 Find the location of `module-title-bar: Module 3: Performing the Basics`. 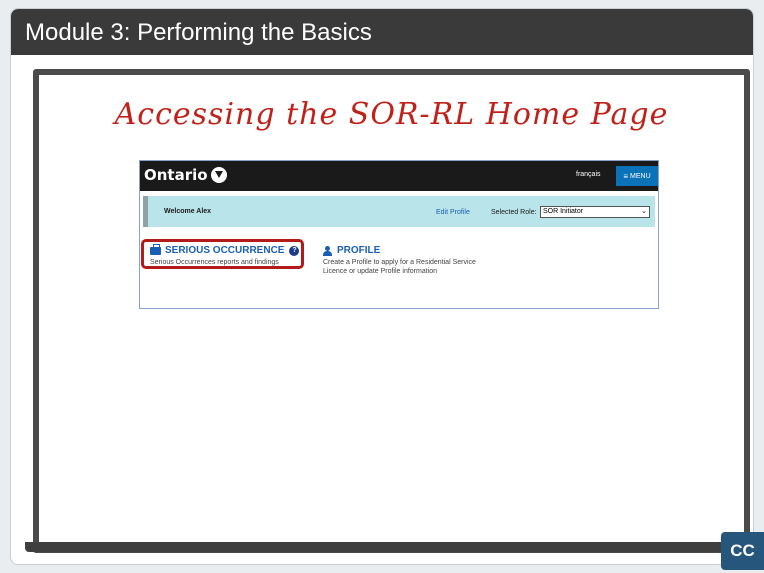

module-title-bar: Module 3: Performing the Basics is located at coordinates (382, 32).